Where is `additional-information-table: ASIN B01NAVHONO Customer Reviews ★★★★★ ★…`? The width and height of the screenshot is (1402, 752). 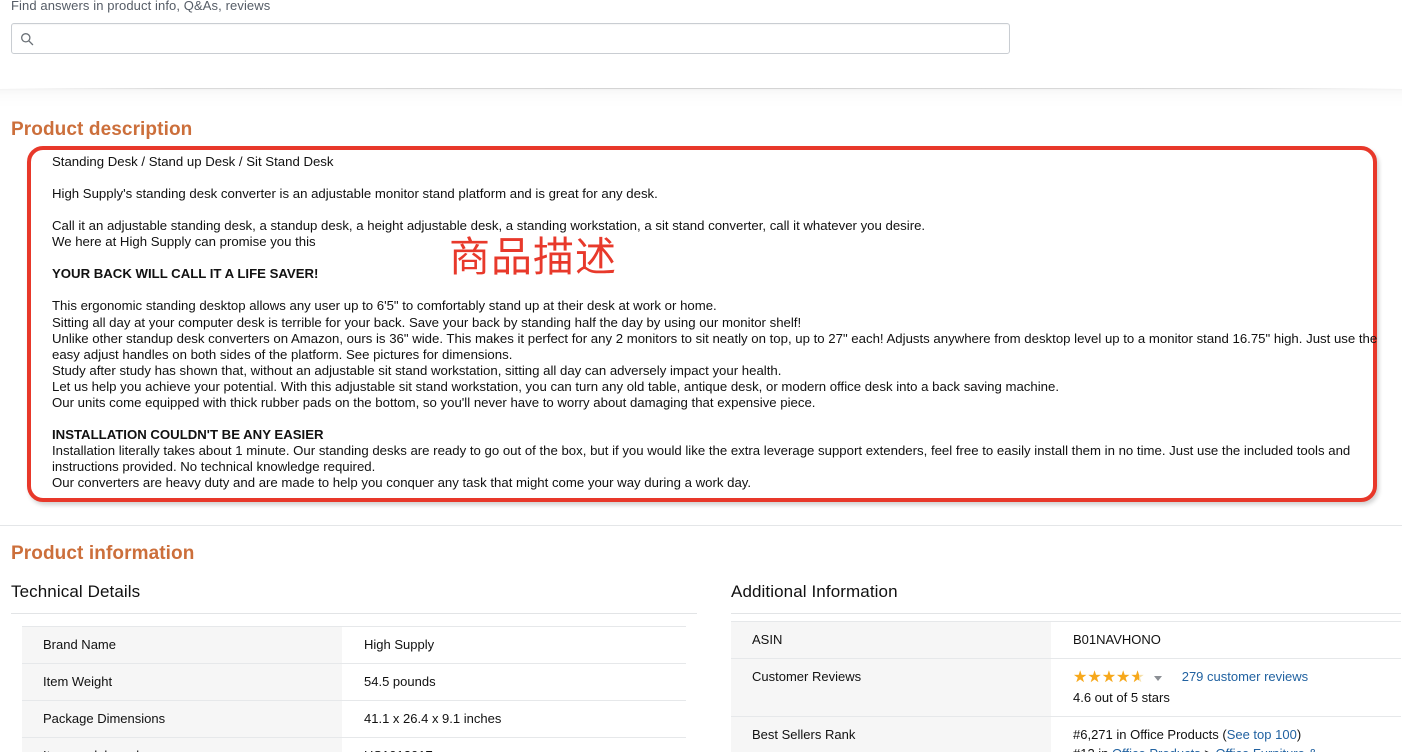
additional-information-table: ASIN B01NAVHONO Customer Reviews ★★★★★ ★… is located at coordinates (1066, 686).